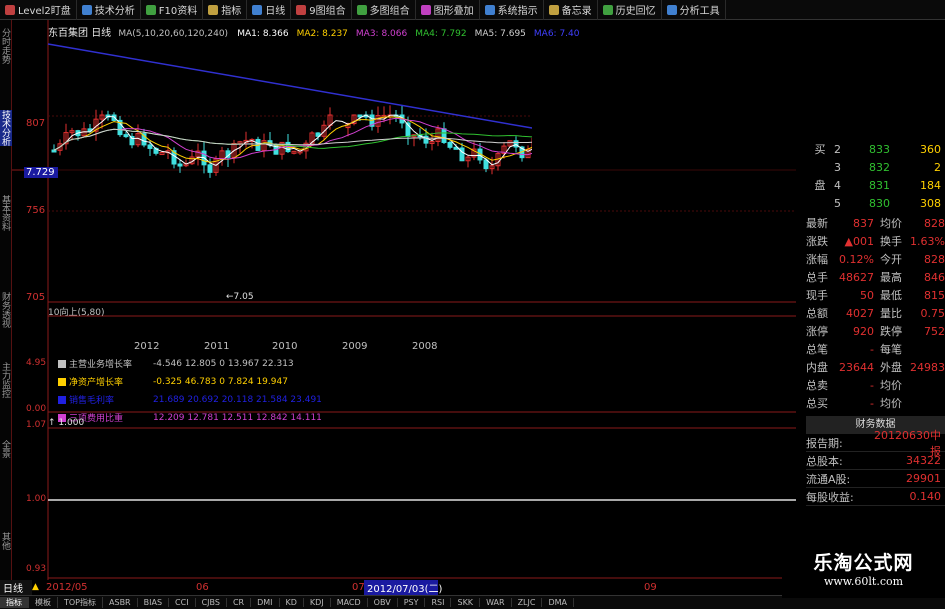 The image size is (945, 609). What do you see at coordinates (891, 295) in the screenshot?
I see `stat-label: 最低` at bounding box center [891, 295].